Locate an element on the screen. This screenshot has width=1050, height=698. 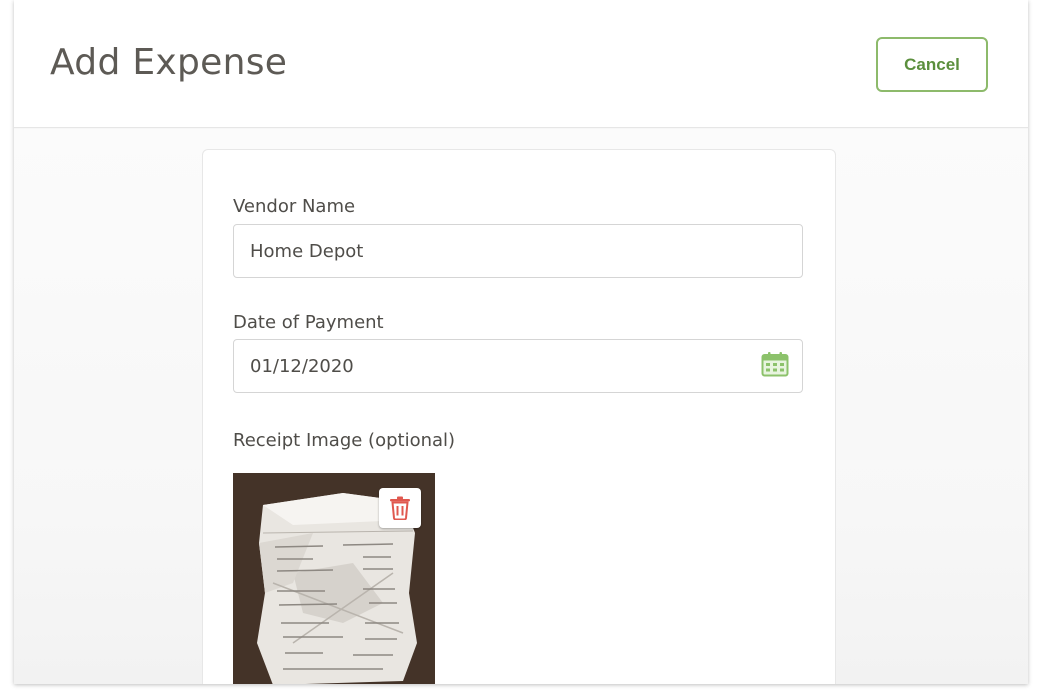
trash-icon is located at coordinates (400, 508).